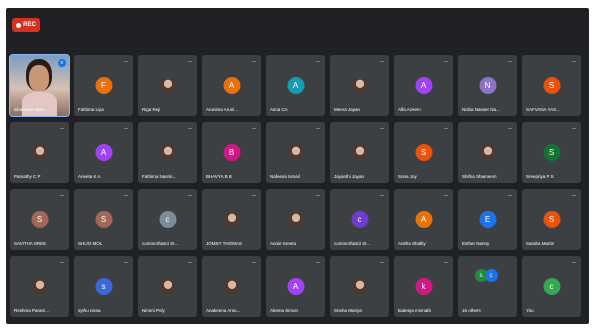 Image resolution: width=595 pixels, height=329 pixels. I want to click on participant-tile: ‥ E Esther Nanny, so click(487, 219).